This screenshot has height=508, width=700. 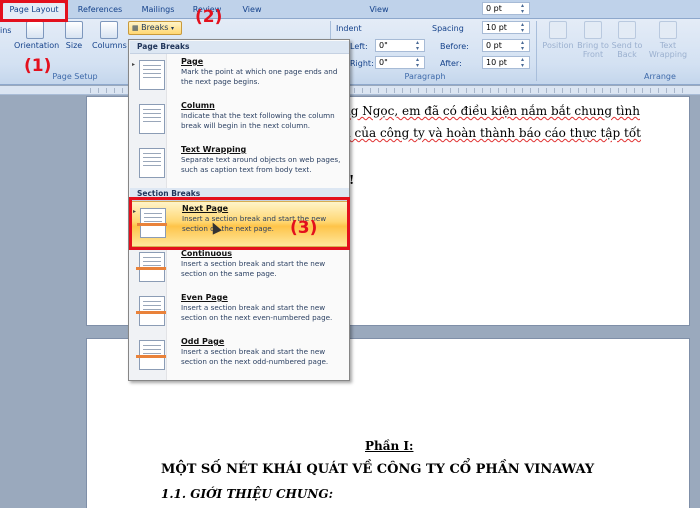 I want to click on page-break-icon, so click(x=152, y=75).